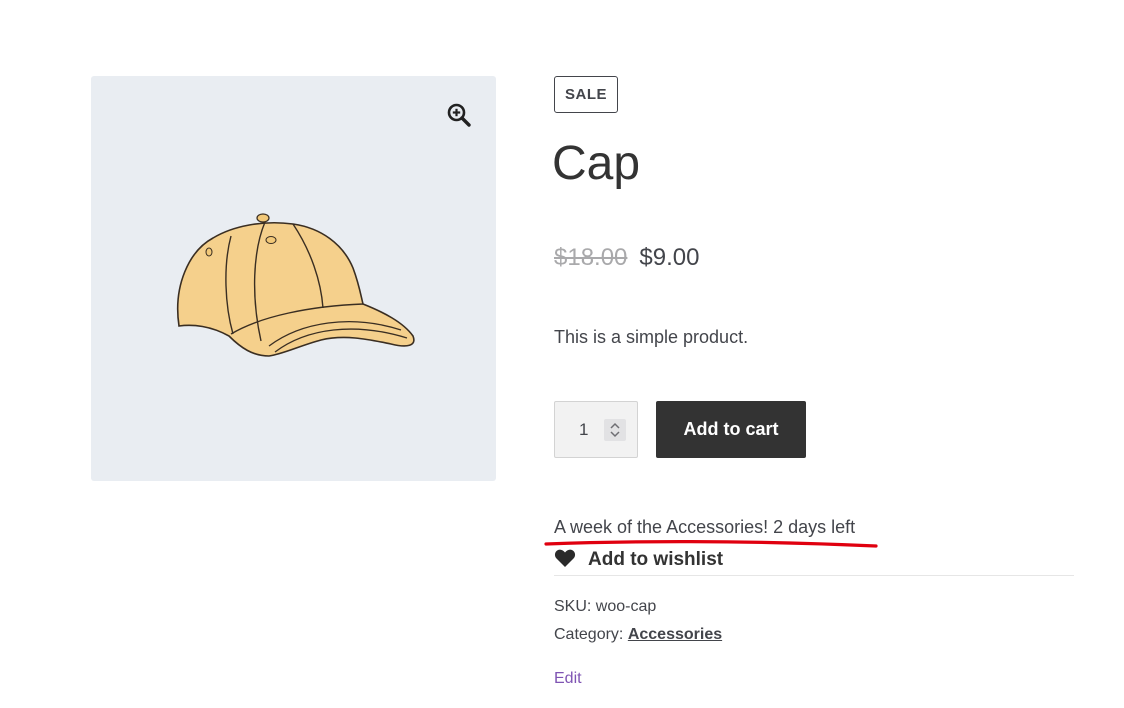 The width and height of the screenshot is (1124, 708). I want to click on divider, so click(814, 575).